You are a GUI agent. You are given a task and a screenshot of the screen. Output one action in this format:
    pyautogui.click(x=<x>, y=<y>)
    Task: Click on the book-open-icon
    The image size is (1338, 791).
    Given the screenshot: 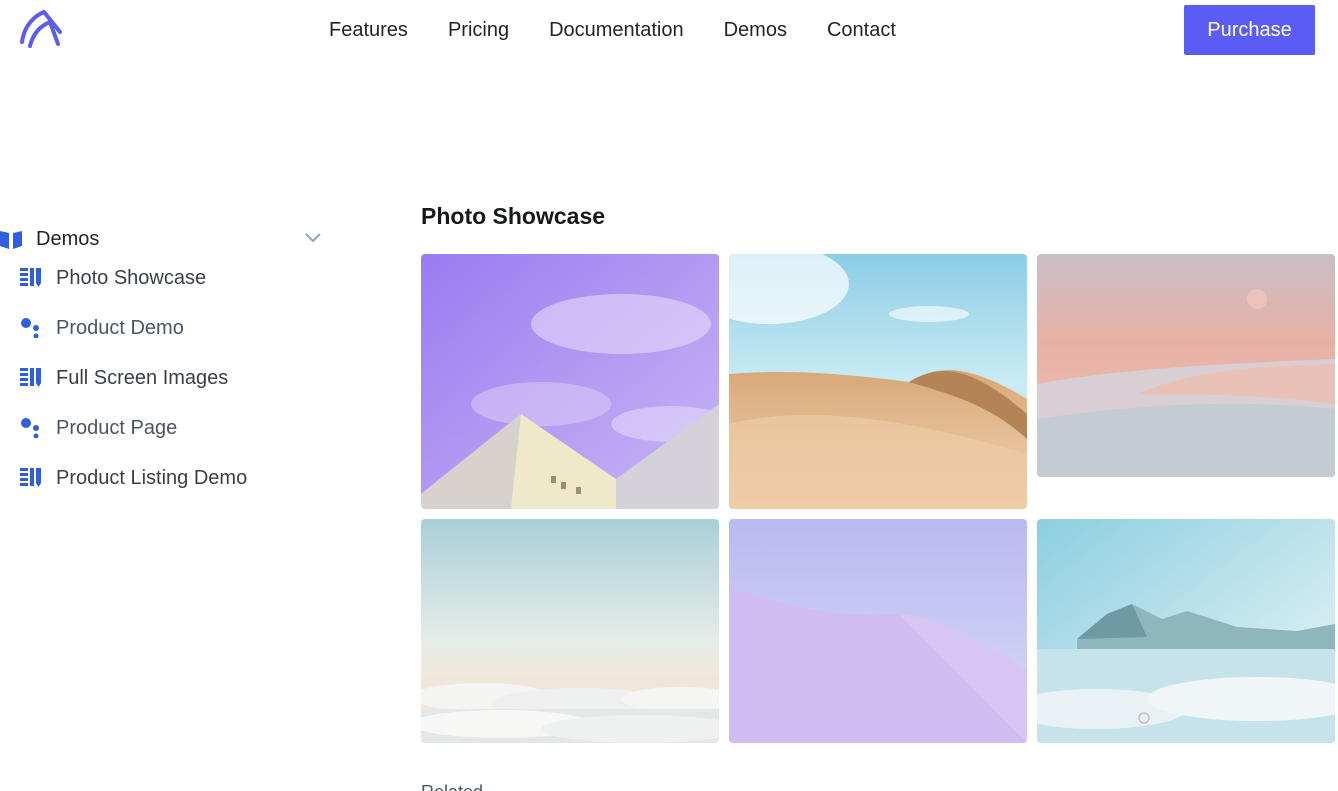 What is the action you would take?
    pyautogui.click(x=11, y=240)
    